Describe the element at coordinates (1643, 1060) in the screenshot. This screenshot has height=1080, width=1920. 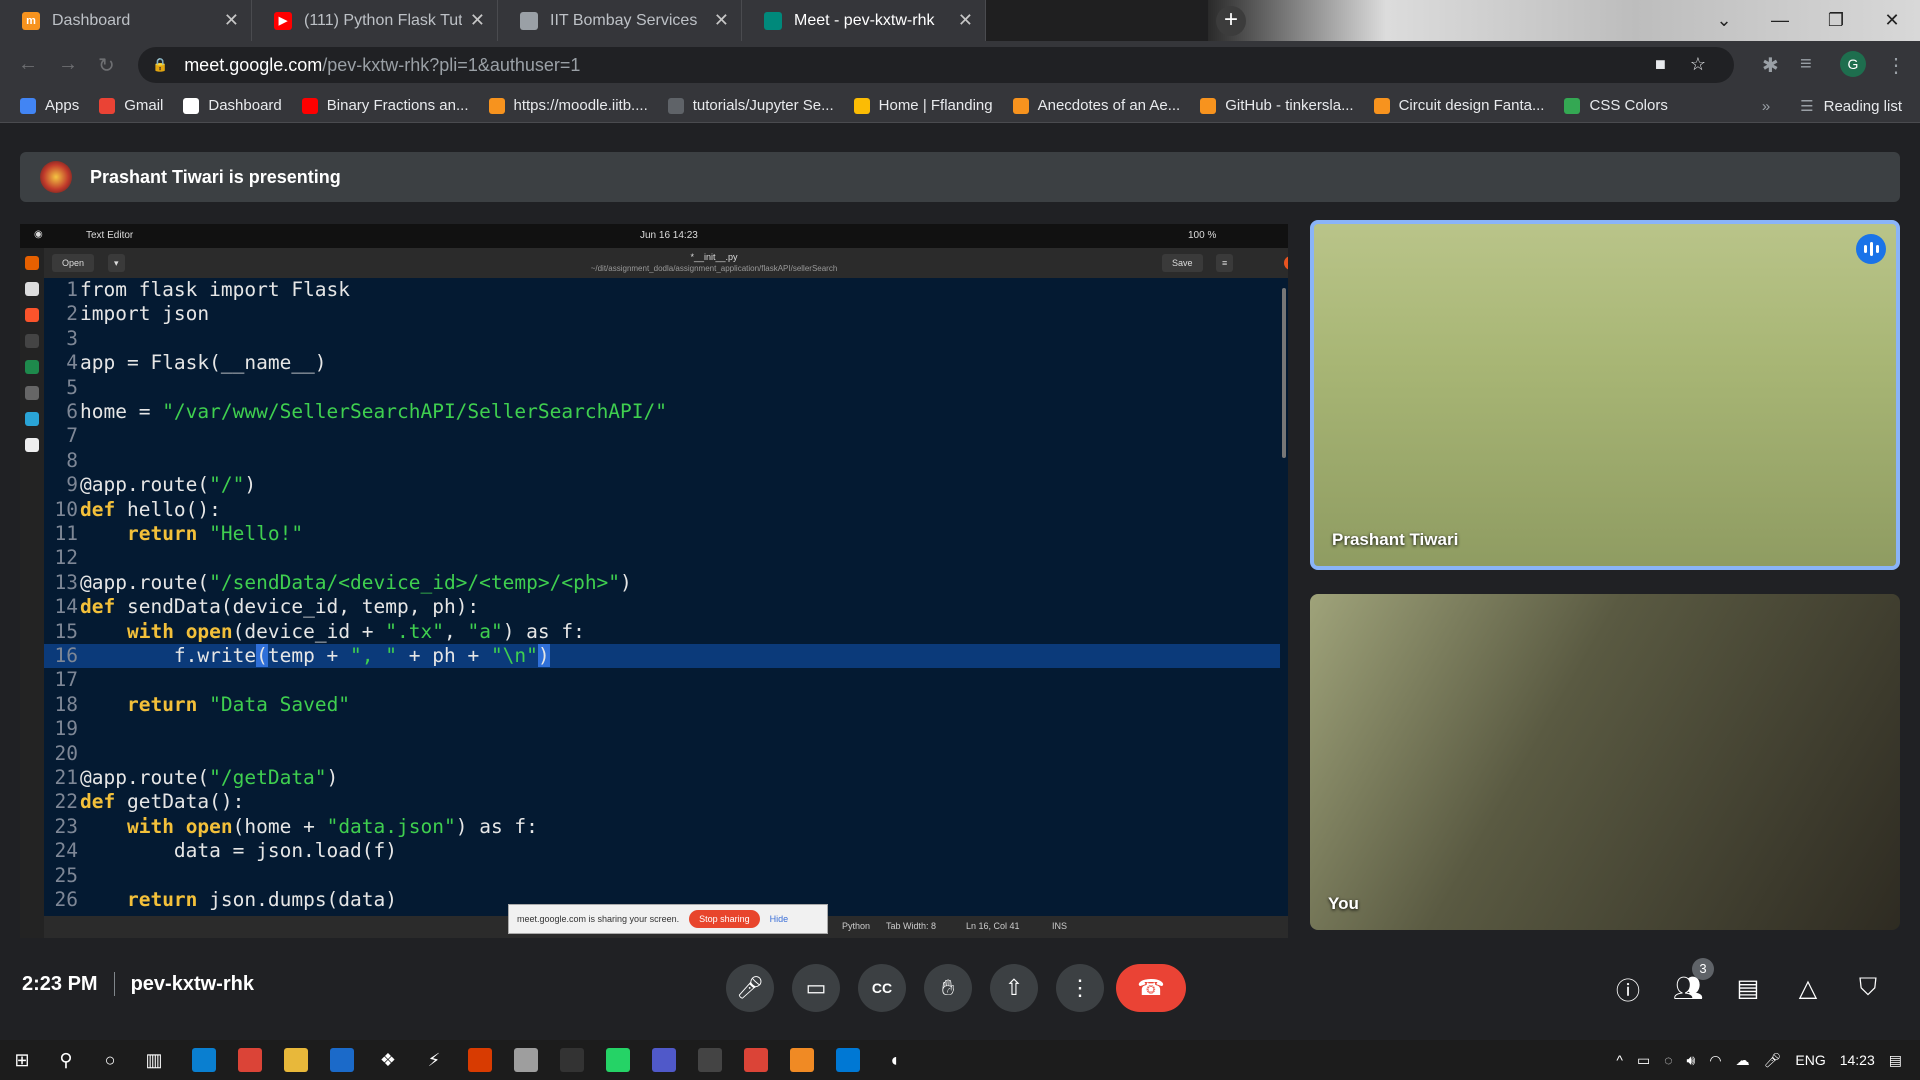
I see `battery-icon: ▭` at that location.